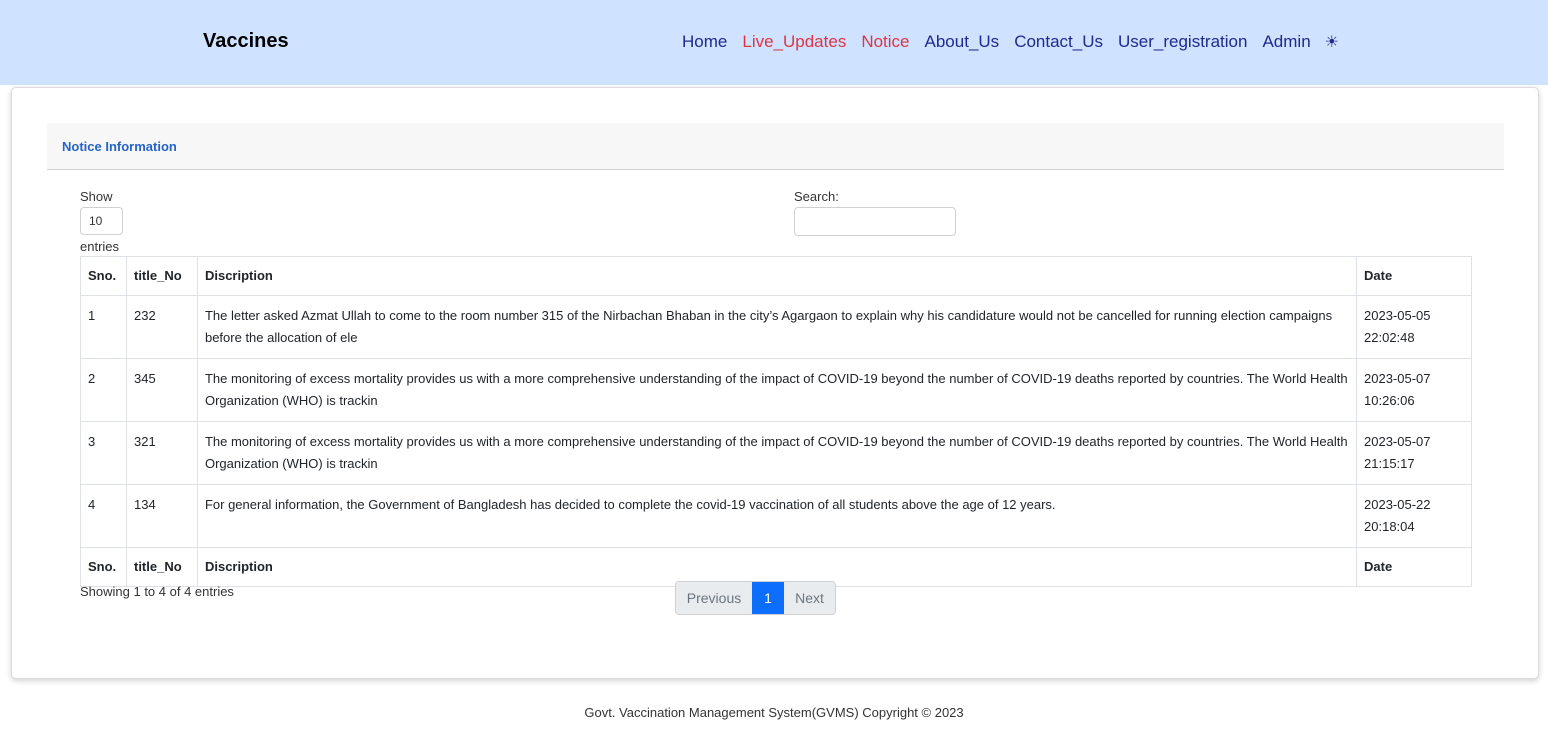 The width and height of the screenshot is (1548, 746). I want to click on time-value: 21:15:17, so click(1389, 463).